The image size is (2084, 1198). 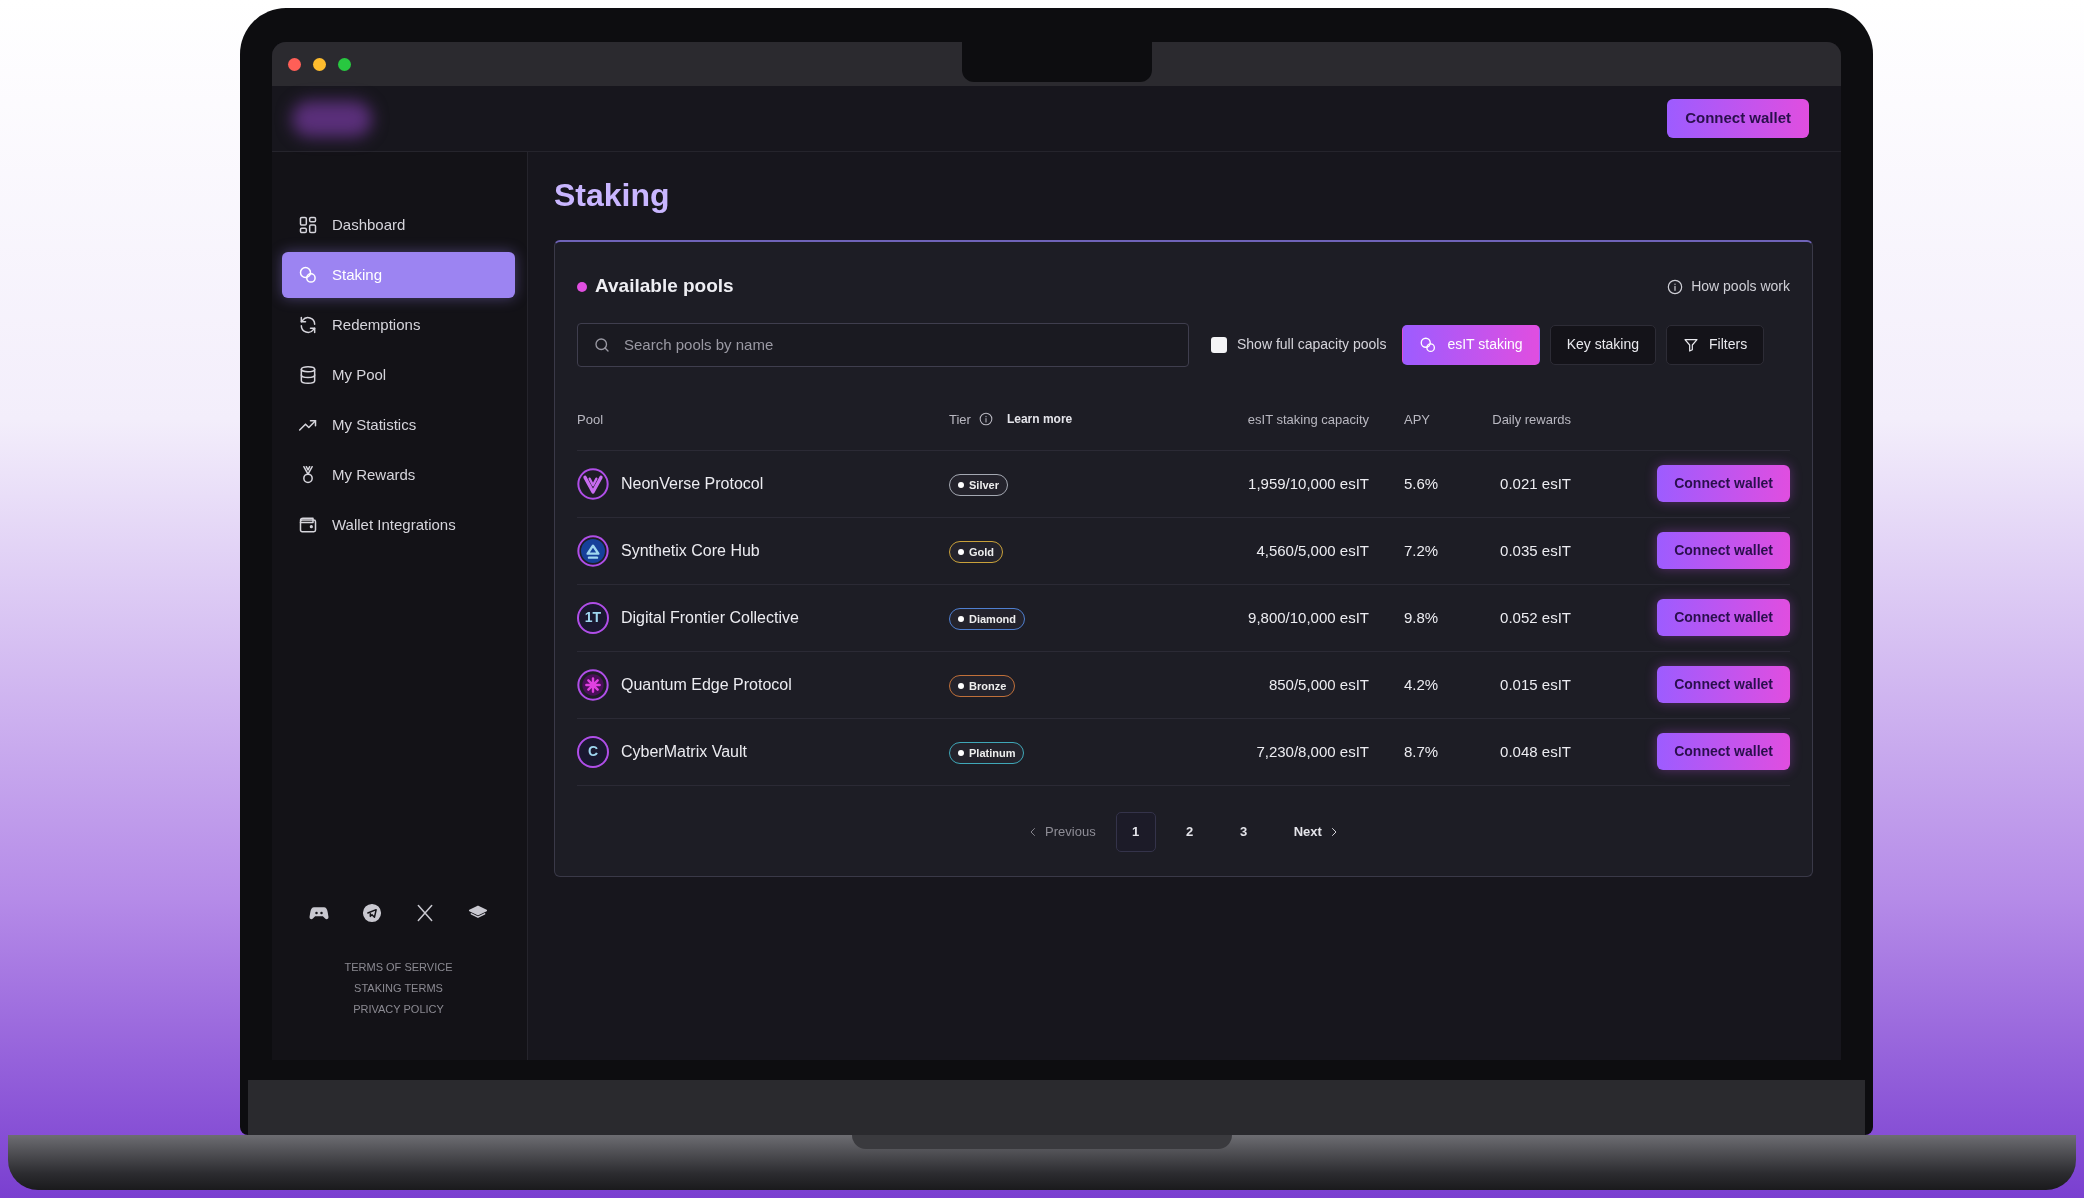 I want to click on footer-link: PRIVACY POLICY, so click(x=398, y=1009).